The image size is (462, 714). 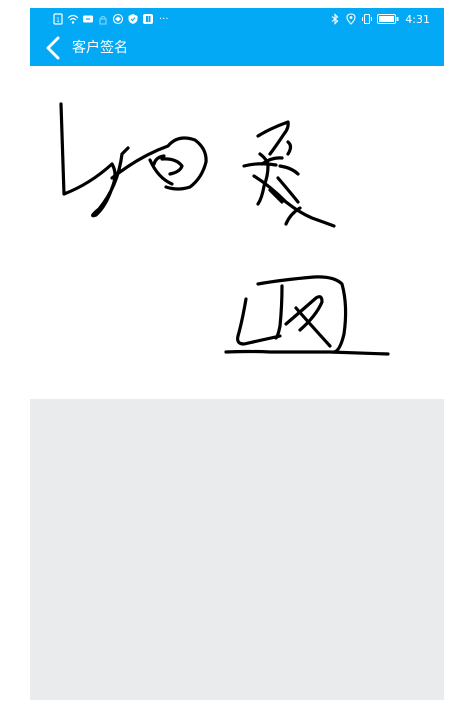 I want to click on message-icon, so click(x=88, y=19).